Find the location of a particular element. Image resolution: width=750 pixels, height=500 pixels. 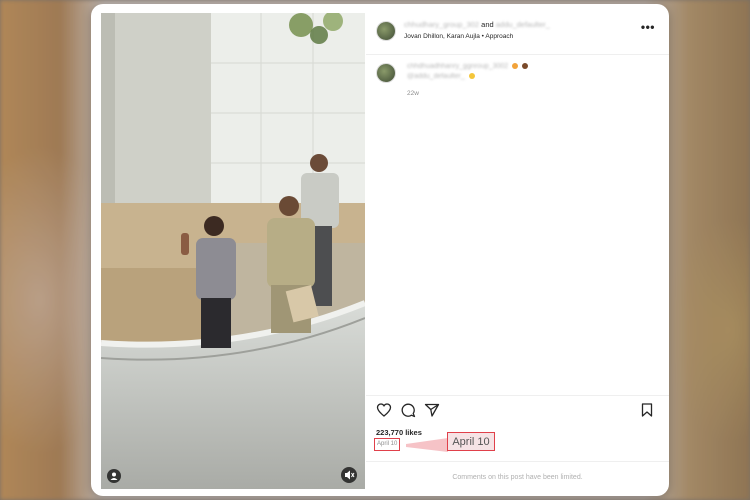

comments-limited-notice: Comments on this post have been limited. is located at coordinates (517, 477).